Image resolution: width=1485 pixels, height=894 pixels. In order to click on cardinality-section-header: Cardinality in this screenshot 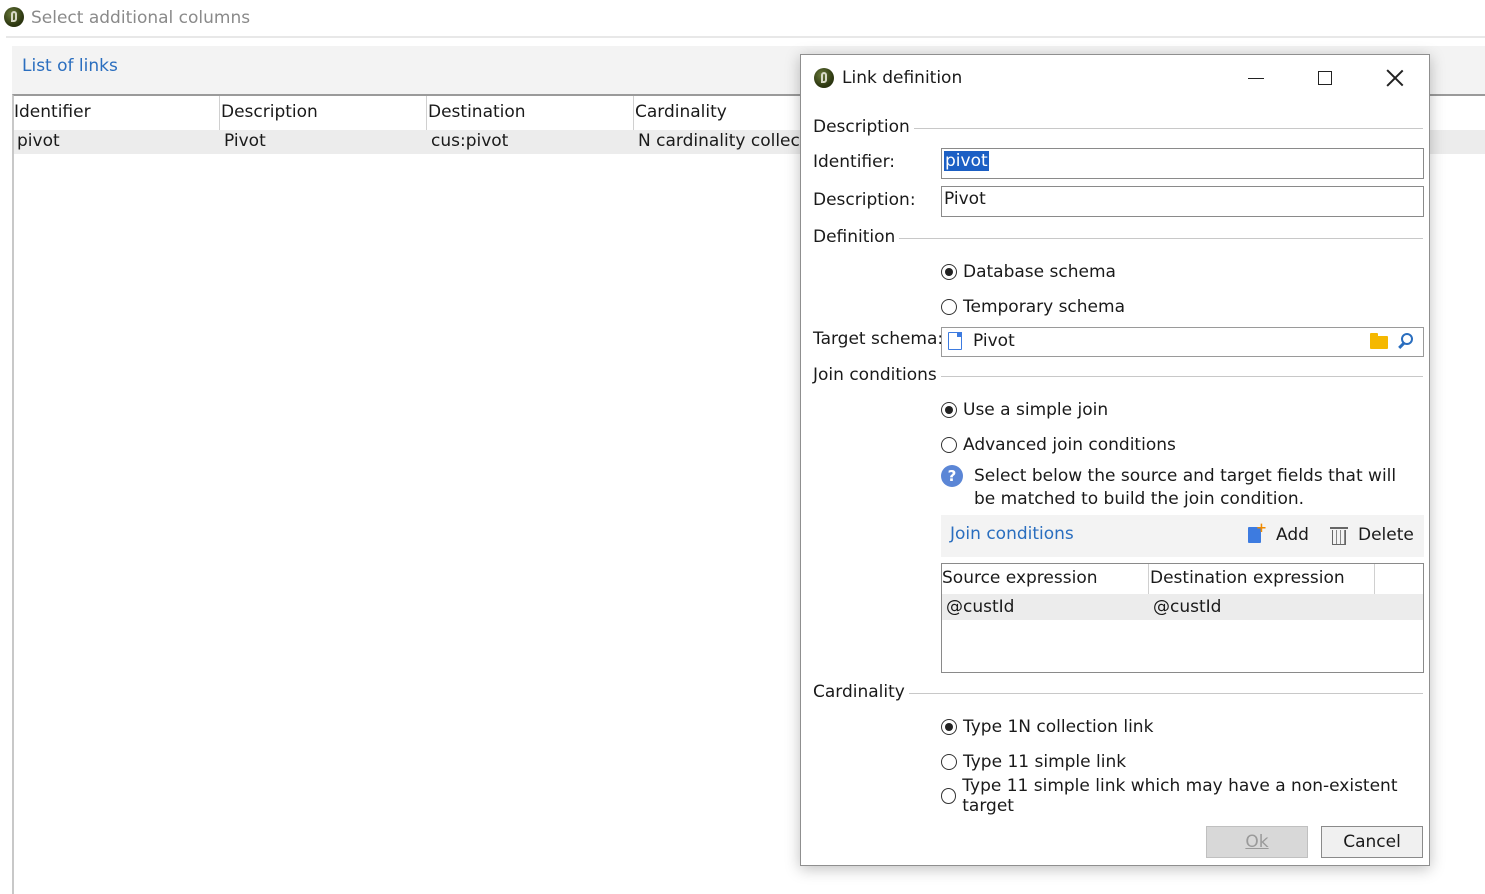, I will do `click(1118, 693)`.